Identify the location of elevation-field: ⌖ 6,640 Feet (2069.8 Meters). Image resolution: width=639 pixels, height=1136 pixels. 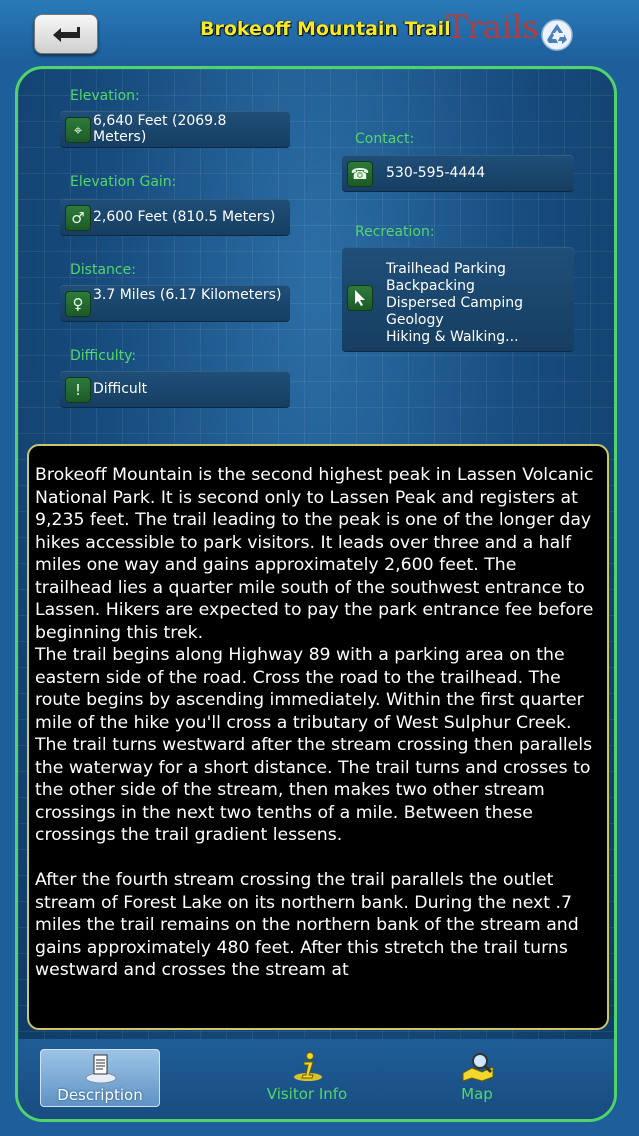
(175, 129).